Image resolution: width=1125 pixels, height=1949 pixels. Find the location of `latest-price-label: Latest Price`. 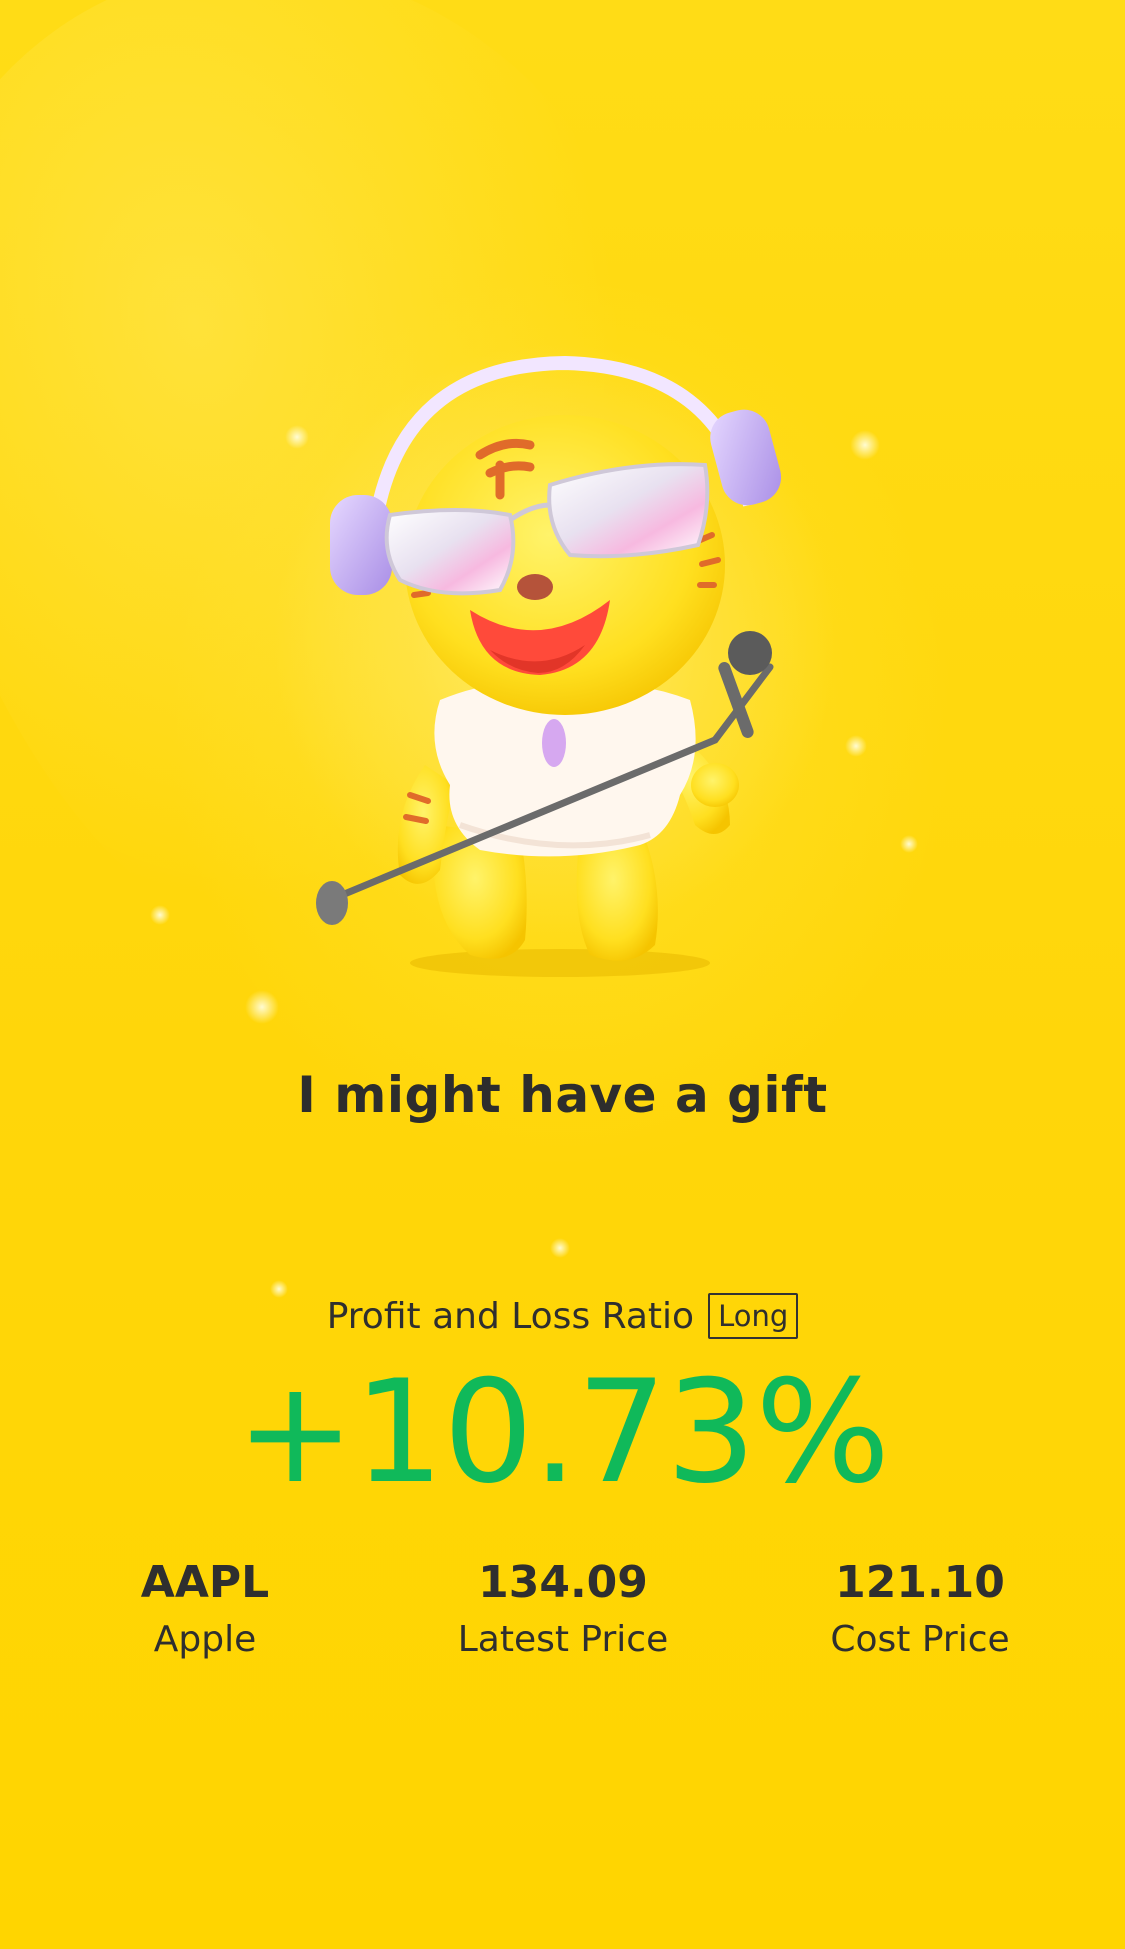

latest-price-label: Latest Price is located at coordinates (563, 1639).